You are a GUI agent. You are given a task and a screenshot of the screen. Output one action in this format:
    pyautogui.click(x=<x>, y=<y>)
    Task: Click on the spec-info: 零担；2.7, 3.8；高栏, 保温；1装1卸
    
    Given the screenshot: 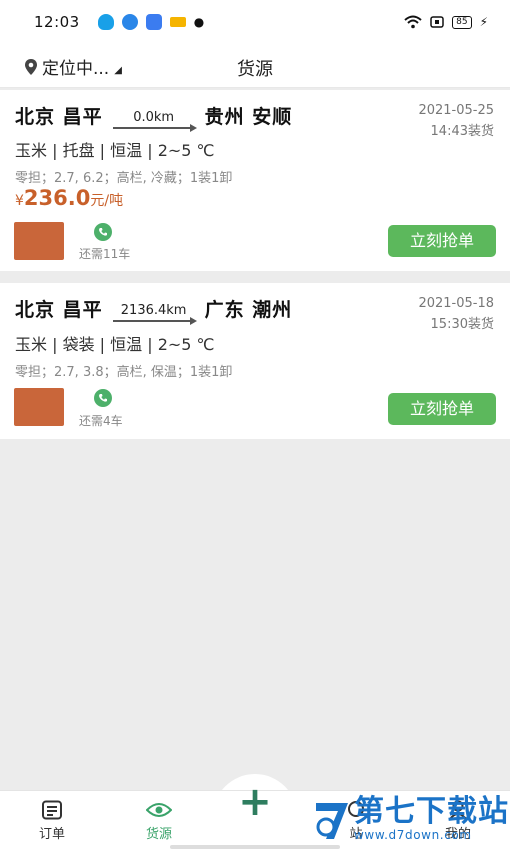 What is the action you would take?
    pyautogui.click(x=124, y=372)
    